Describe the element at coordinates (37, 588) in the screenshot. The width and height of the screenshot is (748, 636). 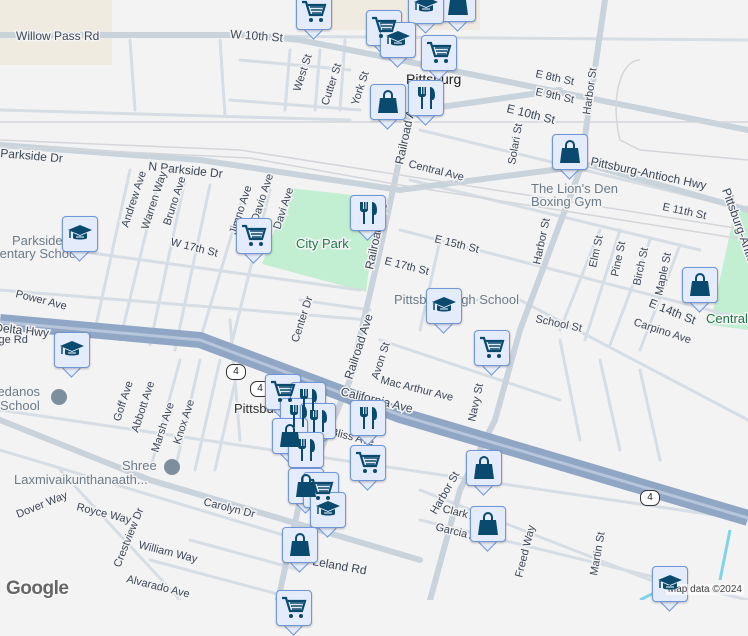
I see `google-logo: Google` at that location.